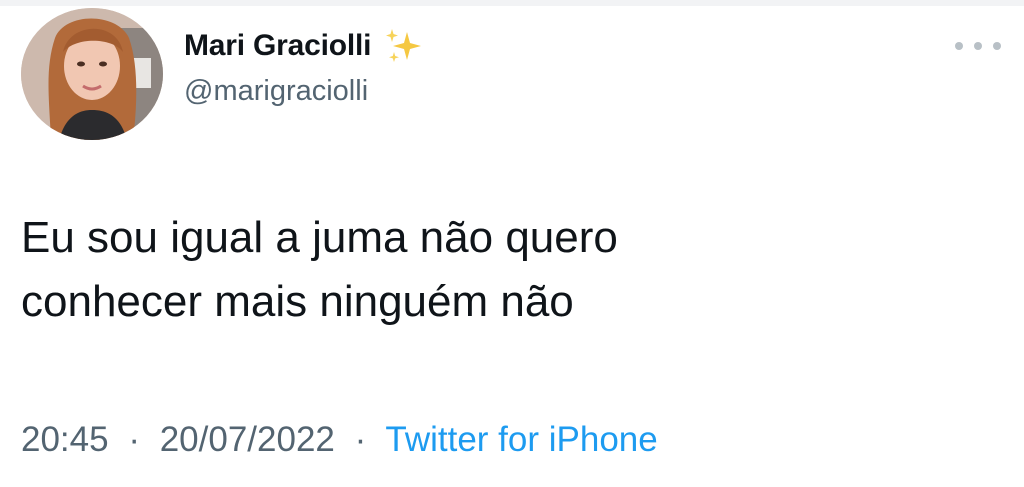 This screenshot has height=487, width=1024. I want to click on handle: @marigraciolli, so click(305, 91).